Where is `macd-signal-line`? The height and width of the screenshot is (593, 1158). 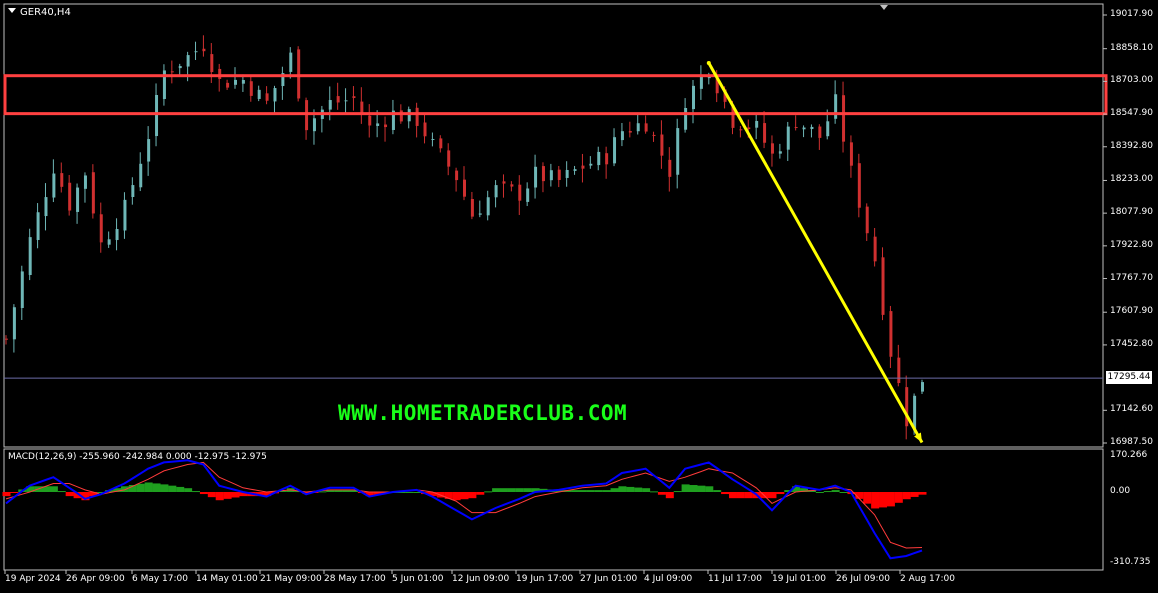
macd-signal-line is located at coordinates (464, 505).